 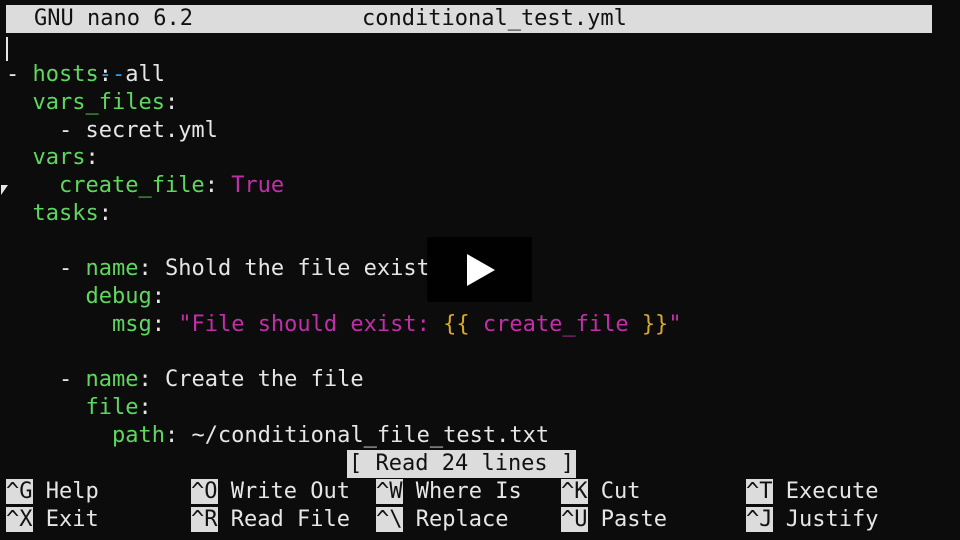 I want to click on jinja-brace-open: {{, so click(x=456, y=324).